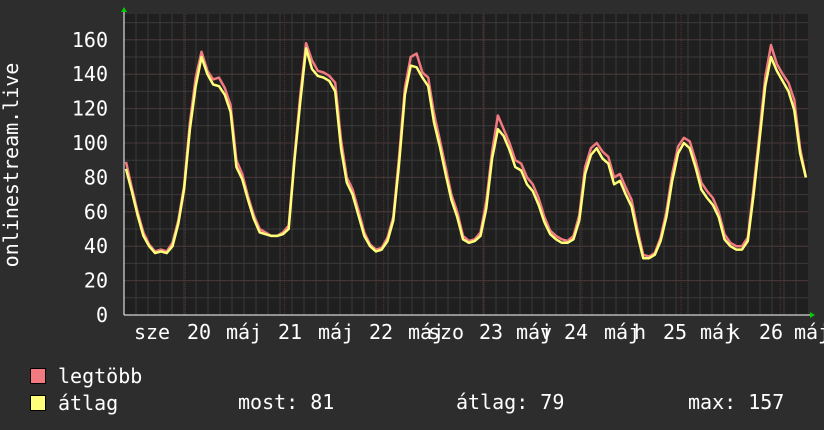  Describe the element at coordinates (771, 332) in the screenshot. I see `x-tick-label: 26` at that location.